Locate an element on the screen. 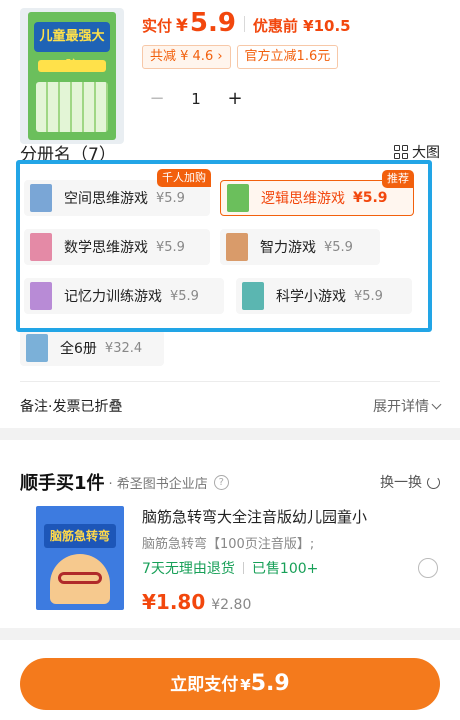 The height and width of the screenshot is (720, 460). volume-option-intelligence: 智力游戏 ¥5.9 is located at coordinates (300, 247).